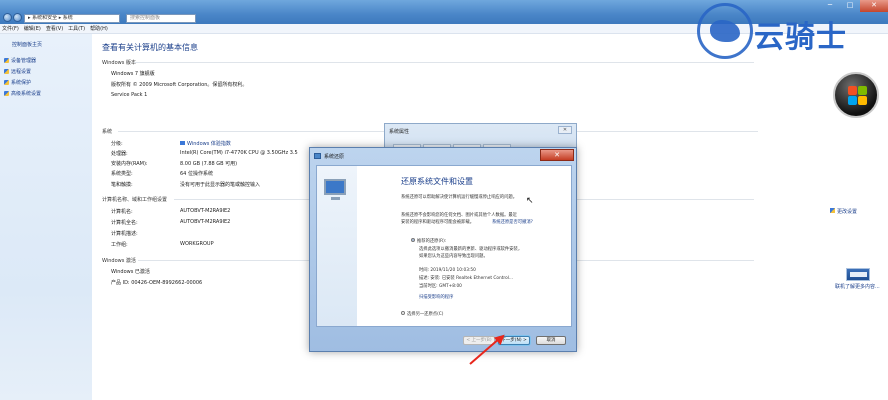 This screenshot has height=400, width=888. I want to click on minimize-button: ─, so click(830, 6).